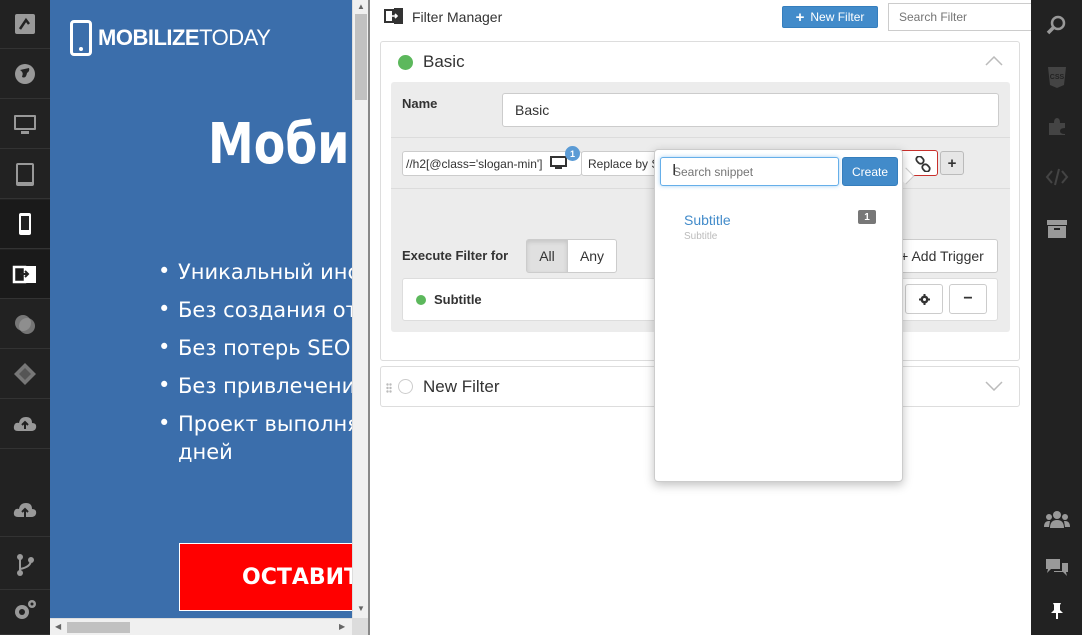 This screenshot has height=635, width=1082. What do you see at coordinates (255, 392) in the screenshot?
I see `preview-bullet: Без привлечения` at bounding box center [255, 392].